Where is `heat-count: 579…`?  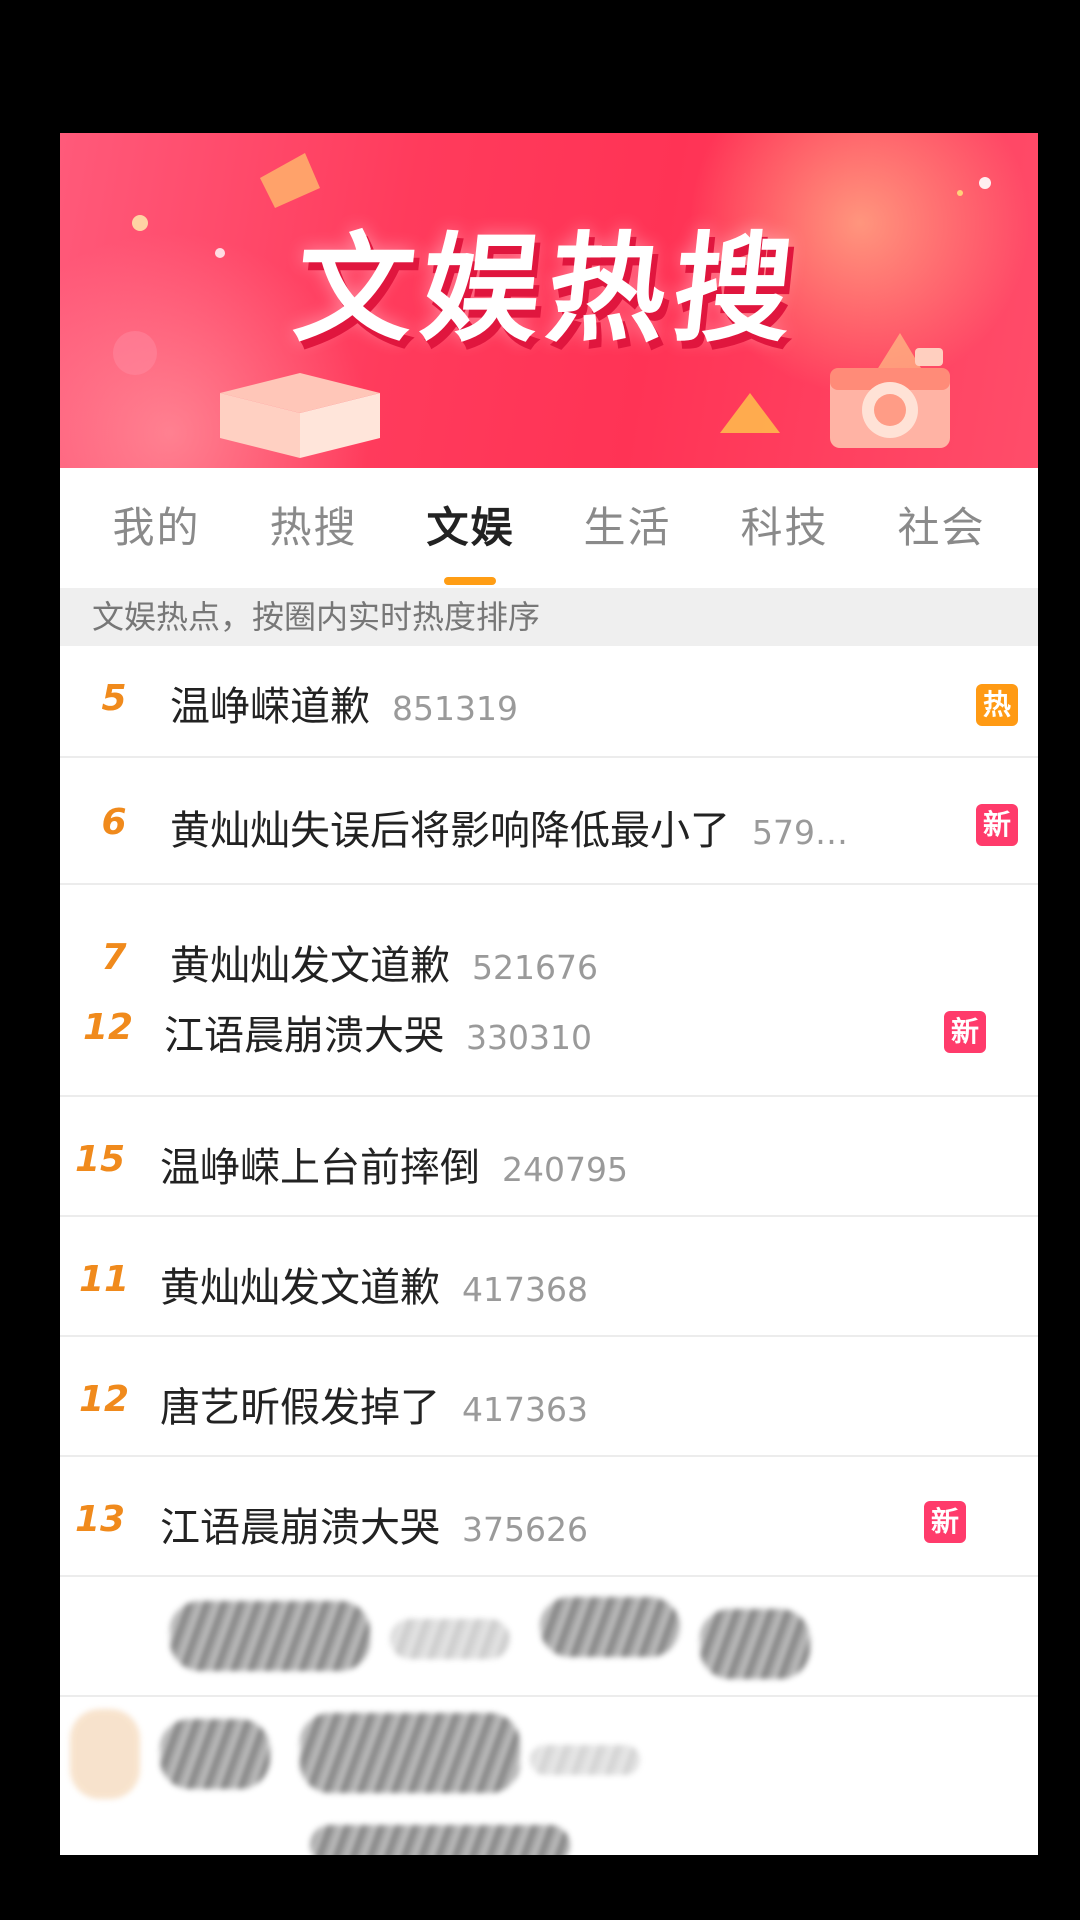 heat-count: 579… is located at coordinates (800, 832).